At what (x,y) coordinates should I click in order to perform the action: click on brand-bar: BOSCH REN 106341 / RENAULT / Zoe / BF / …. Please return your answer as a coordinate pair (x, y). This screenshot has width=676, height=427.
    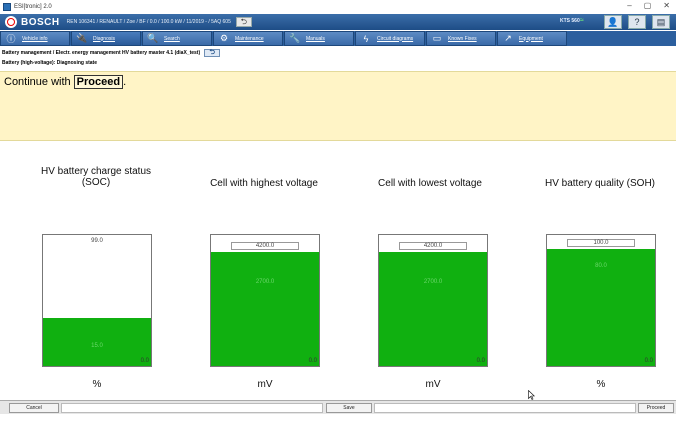
    Looking at the image, I should click on (338, 22).